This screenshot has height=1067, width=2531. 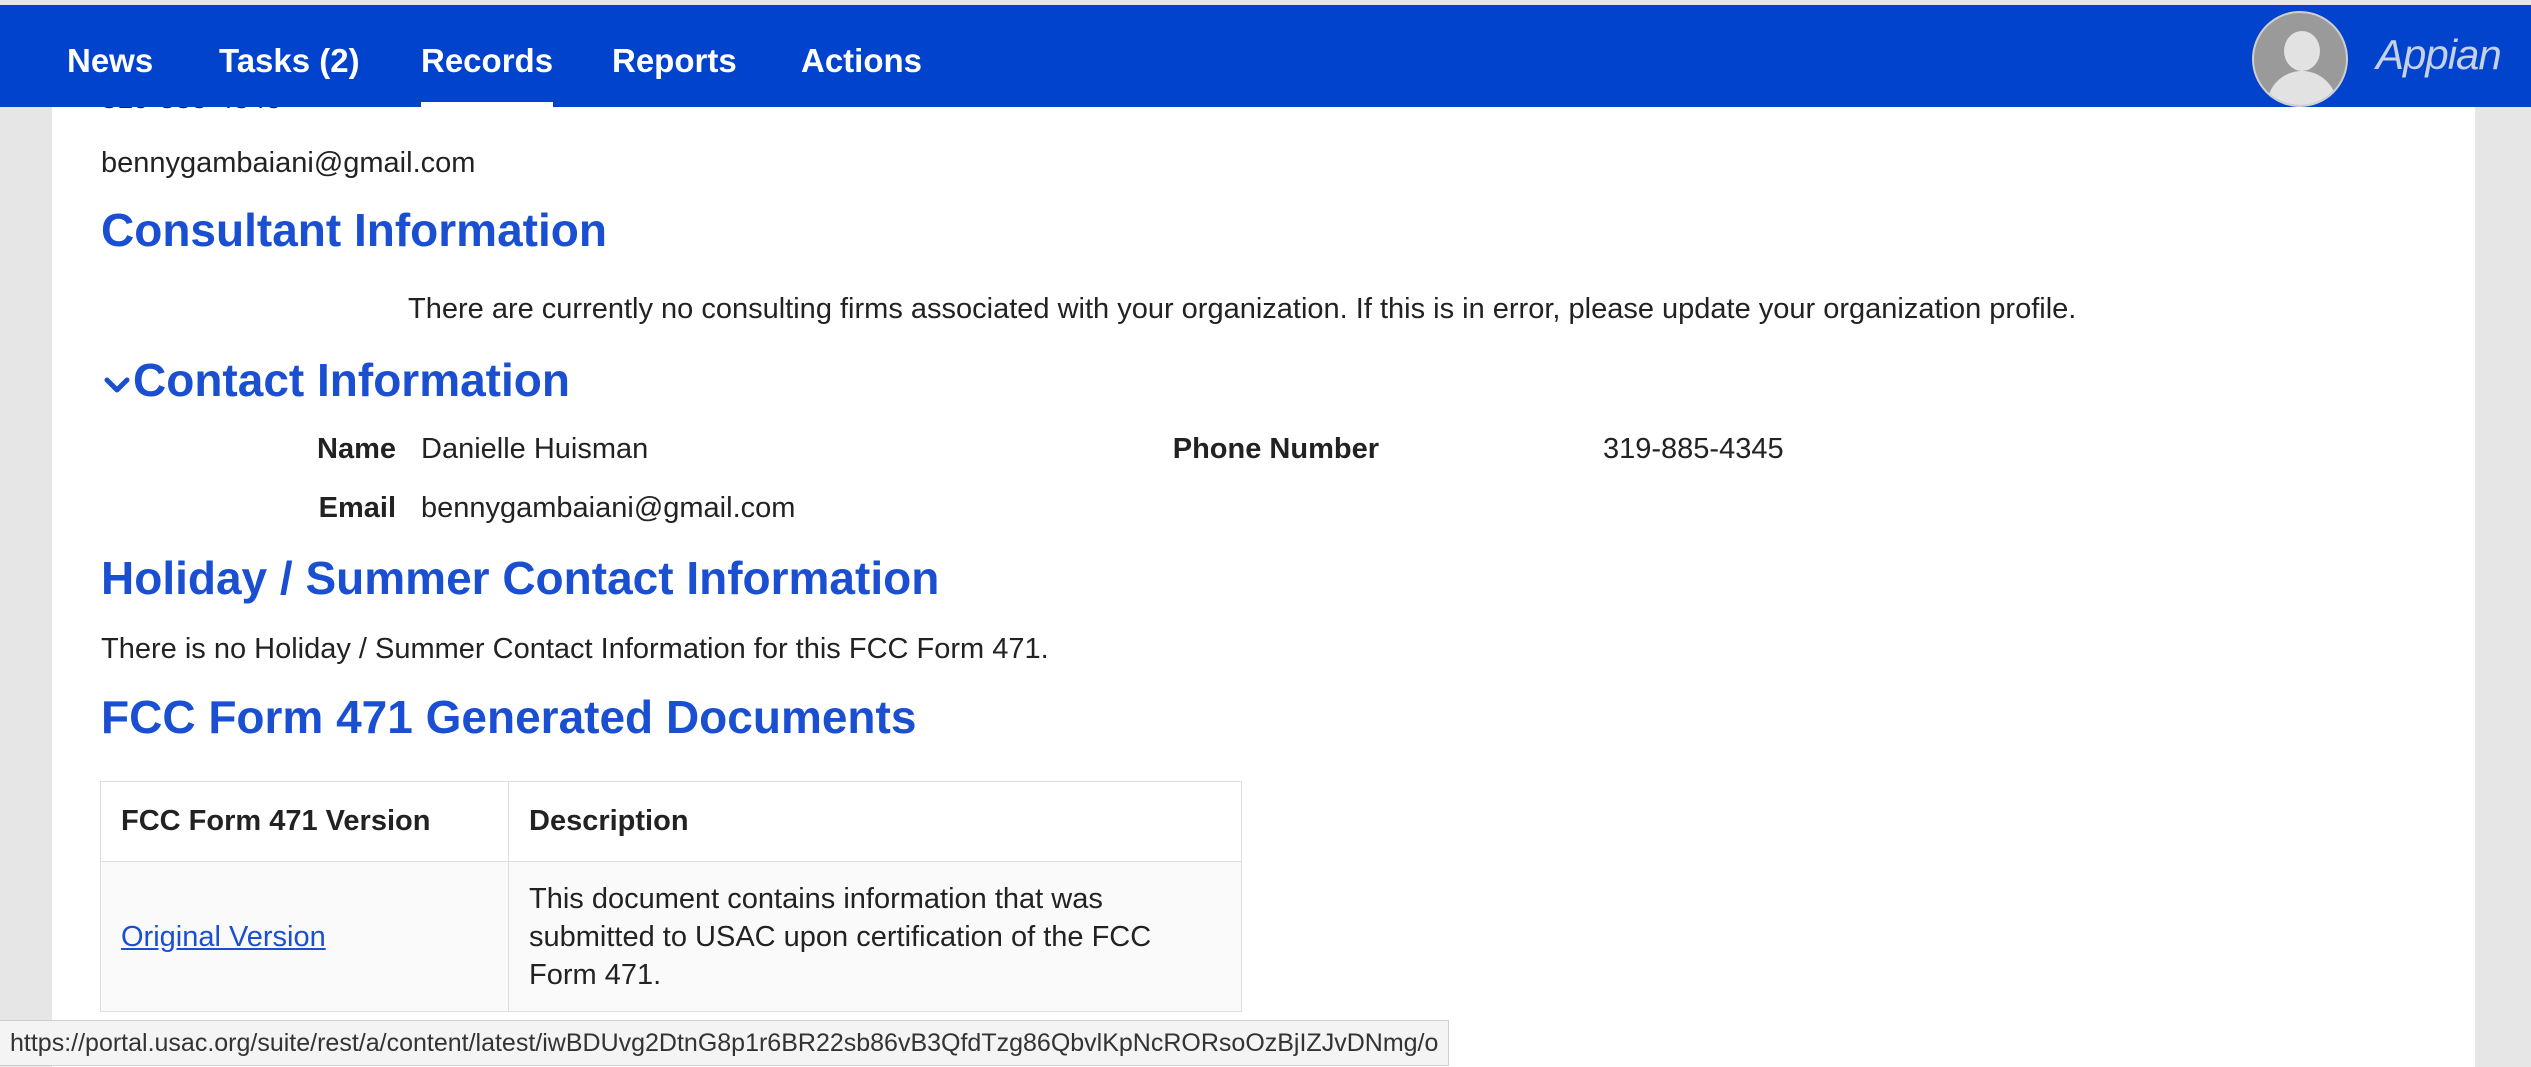 What do you see at coordinates (354, 230) in the screenshot?
I see `consultant-heading: Consultant Information` at bounding box center [354, 230].